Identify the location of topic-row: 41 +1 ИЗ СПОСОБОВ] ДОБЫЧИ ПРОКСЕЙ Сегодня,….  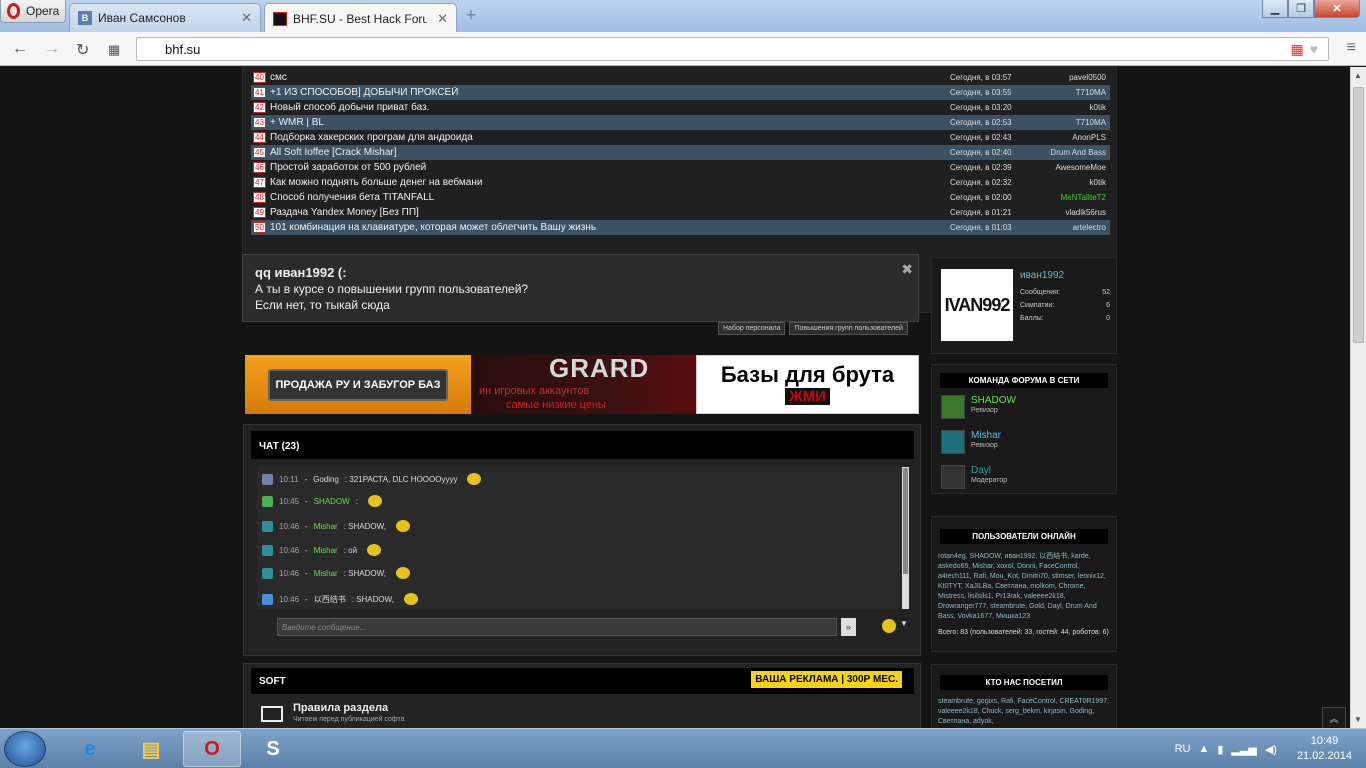
(680, 92).